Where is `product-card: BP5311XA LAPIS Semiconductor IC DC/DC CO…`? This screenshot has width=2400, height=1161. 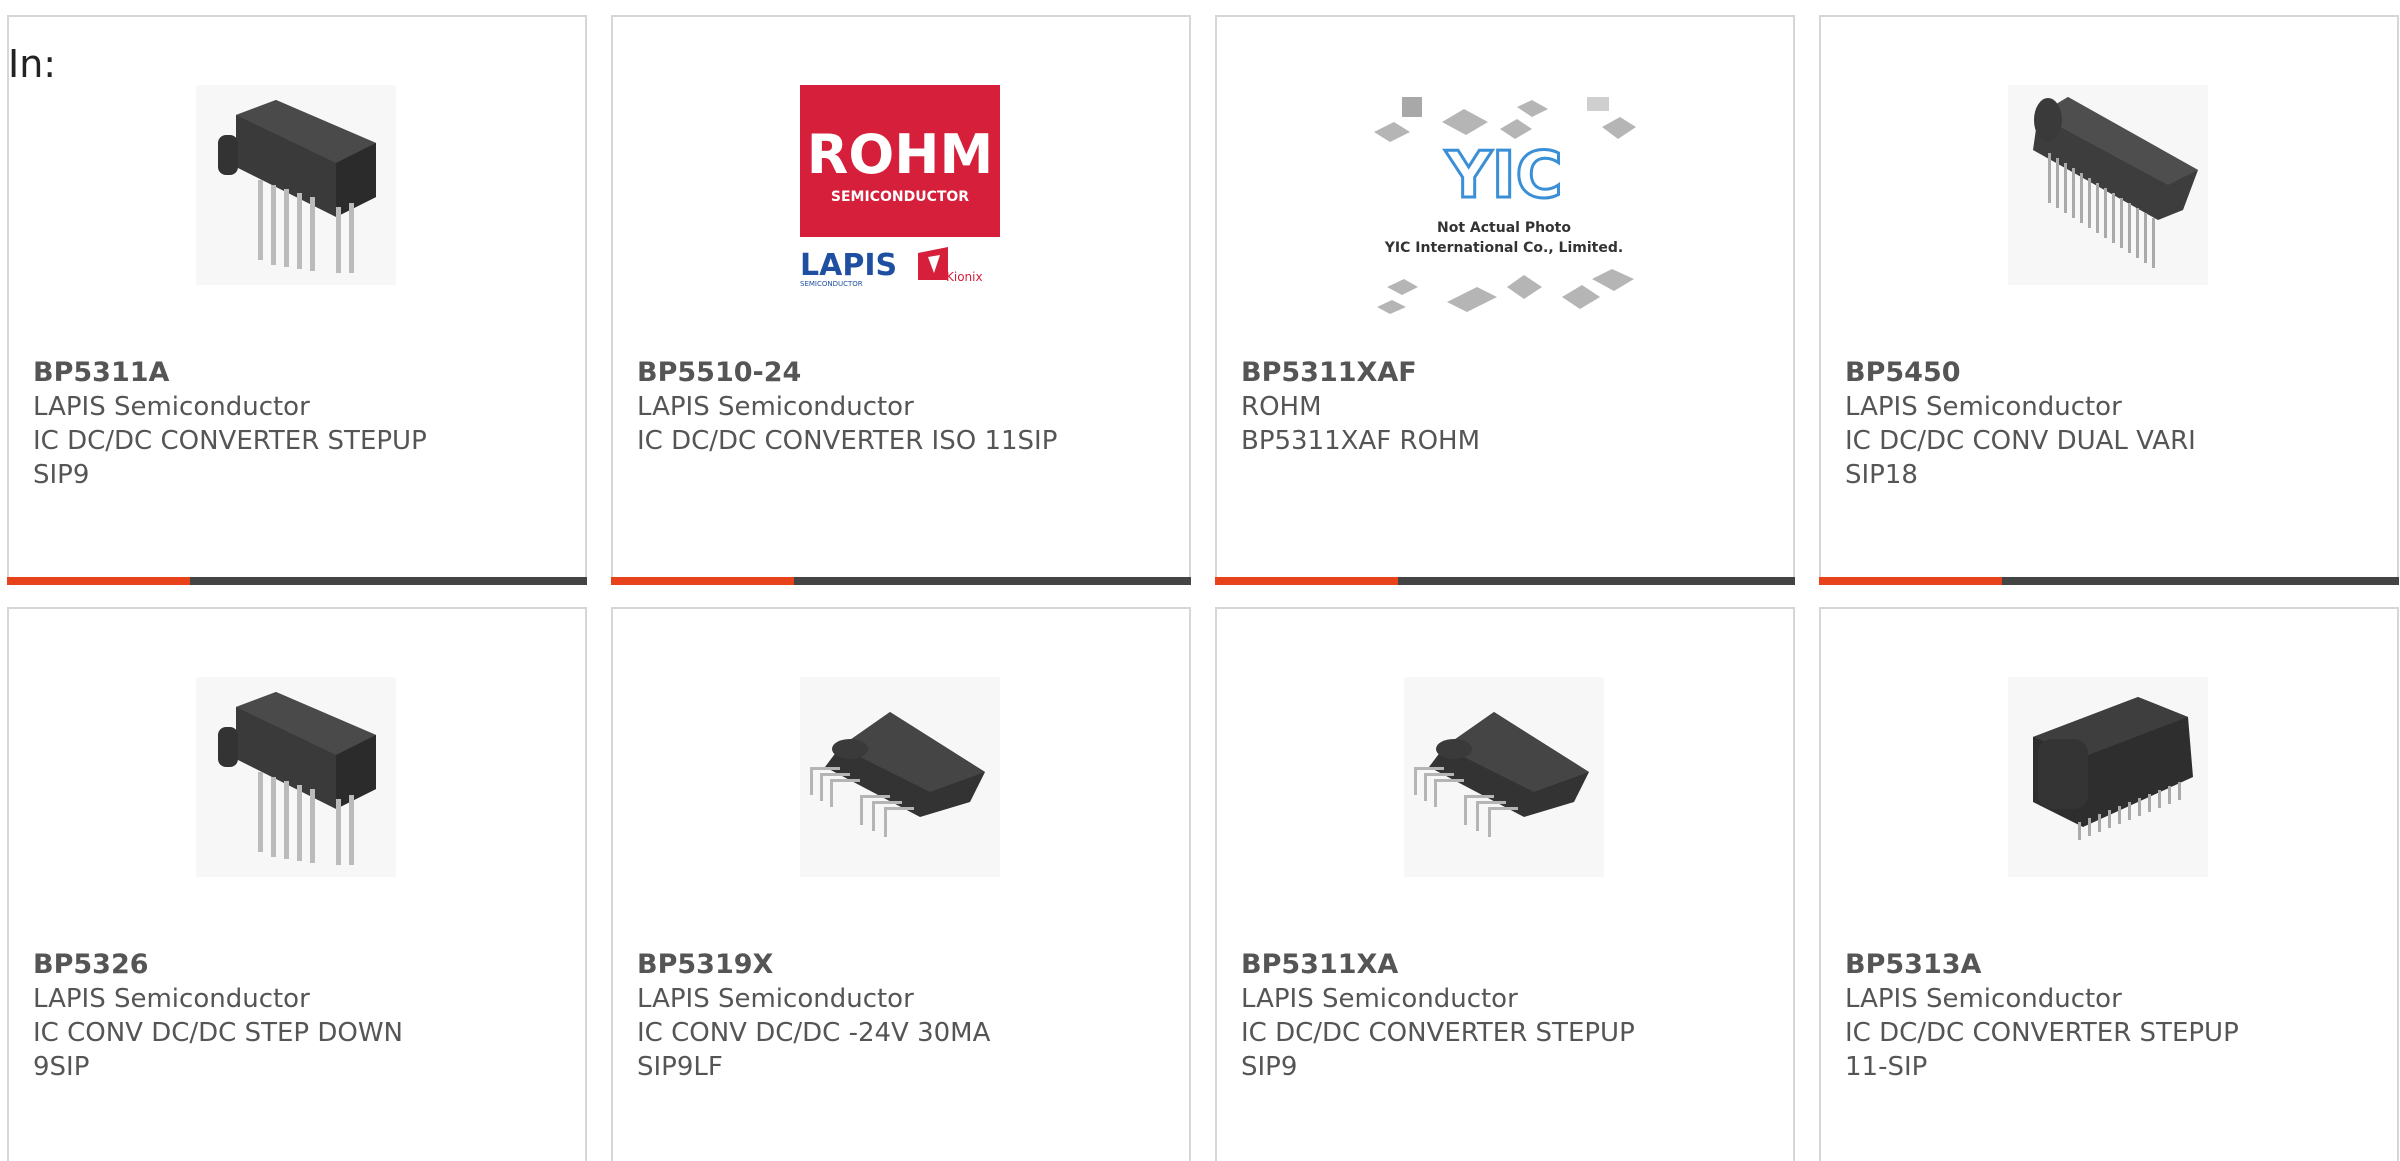
product-card: BP5311XA LAPIS Semiconductor IC DC/DC CO… is located at coordinates (1505, 884).